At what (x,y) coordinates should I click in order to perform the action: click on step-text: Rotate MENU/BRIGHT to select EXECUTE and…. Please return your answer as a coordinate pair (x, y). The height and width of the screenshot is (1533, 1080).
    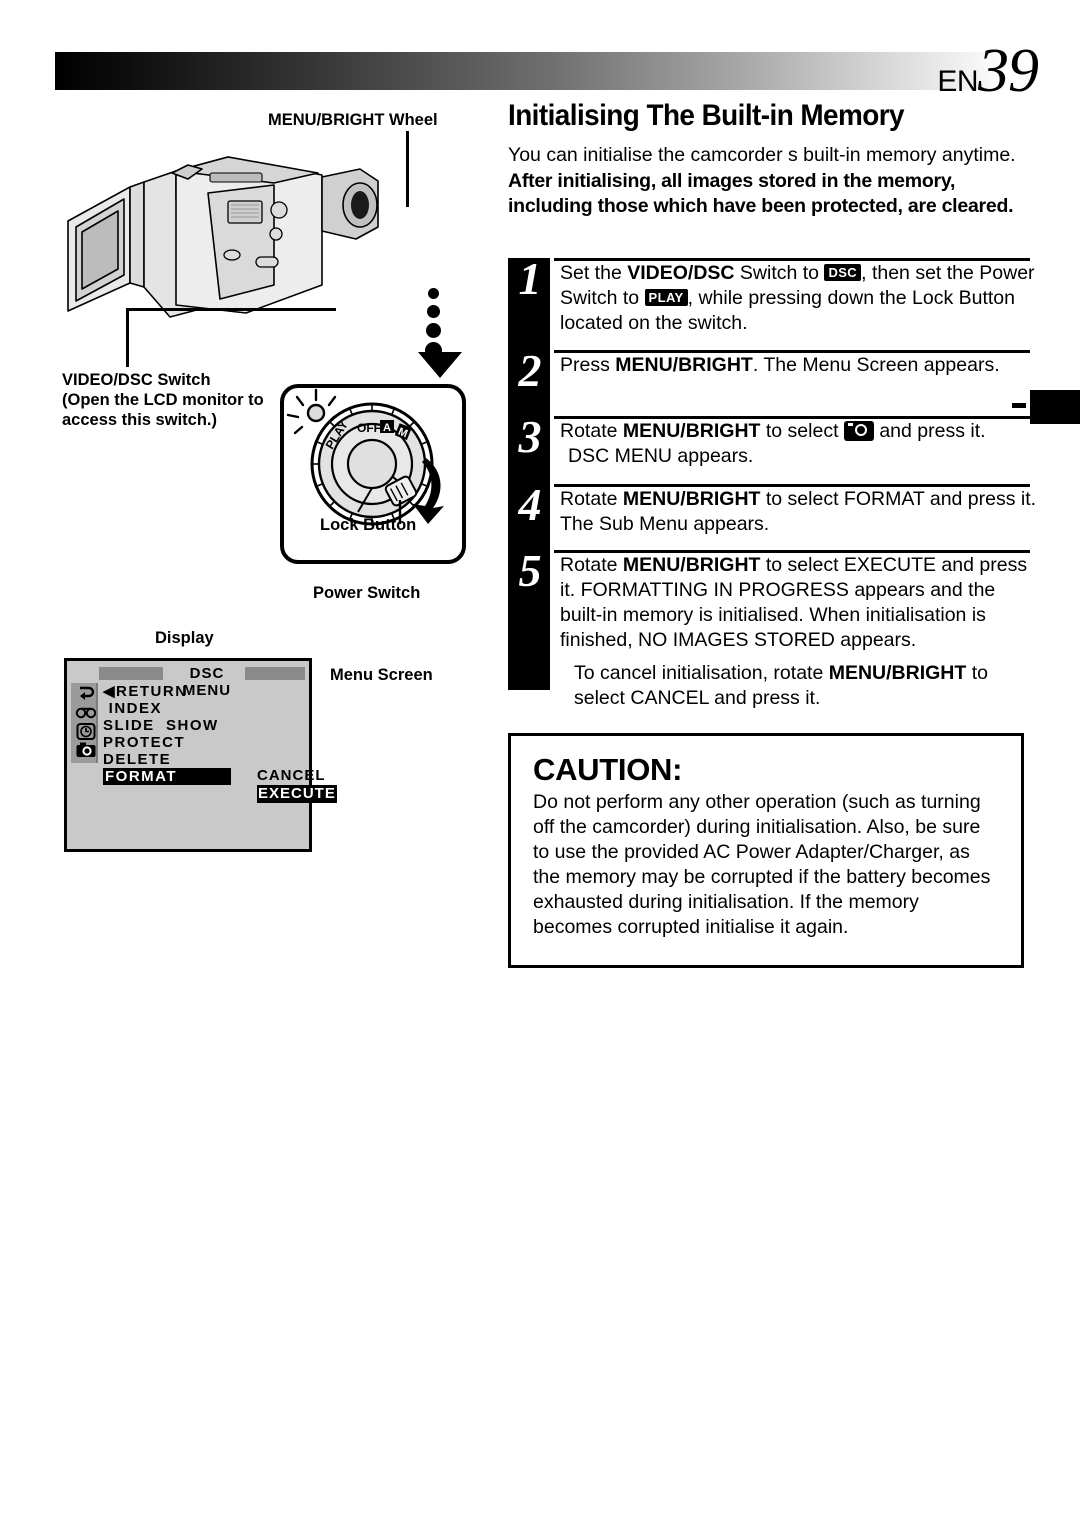
    Looking at the image, I should click on (799, 604).